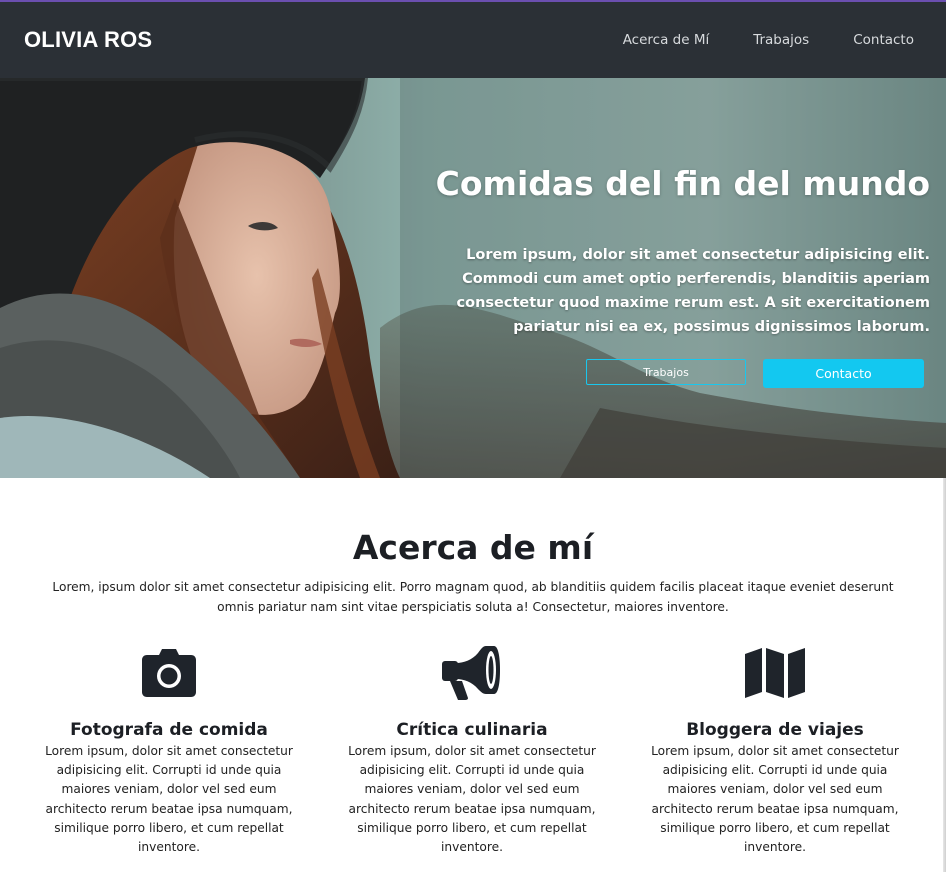  I want to click on works-button: Trabajos, so click(666, 372).